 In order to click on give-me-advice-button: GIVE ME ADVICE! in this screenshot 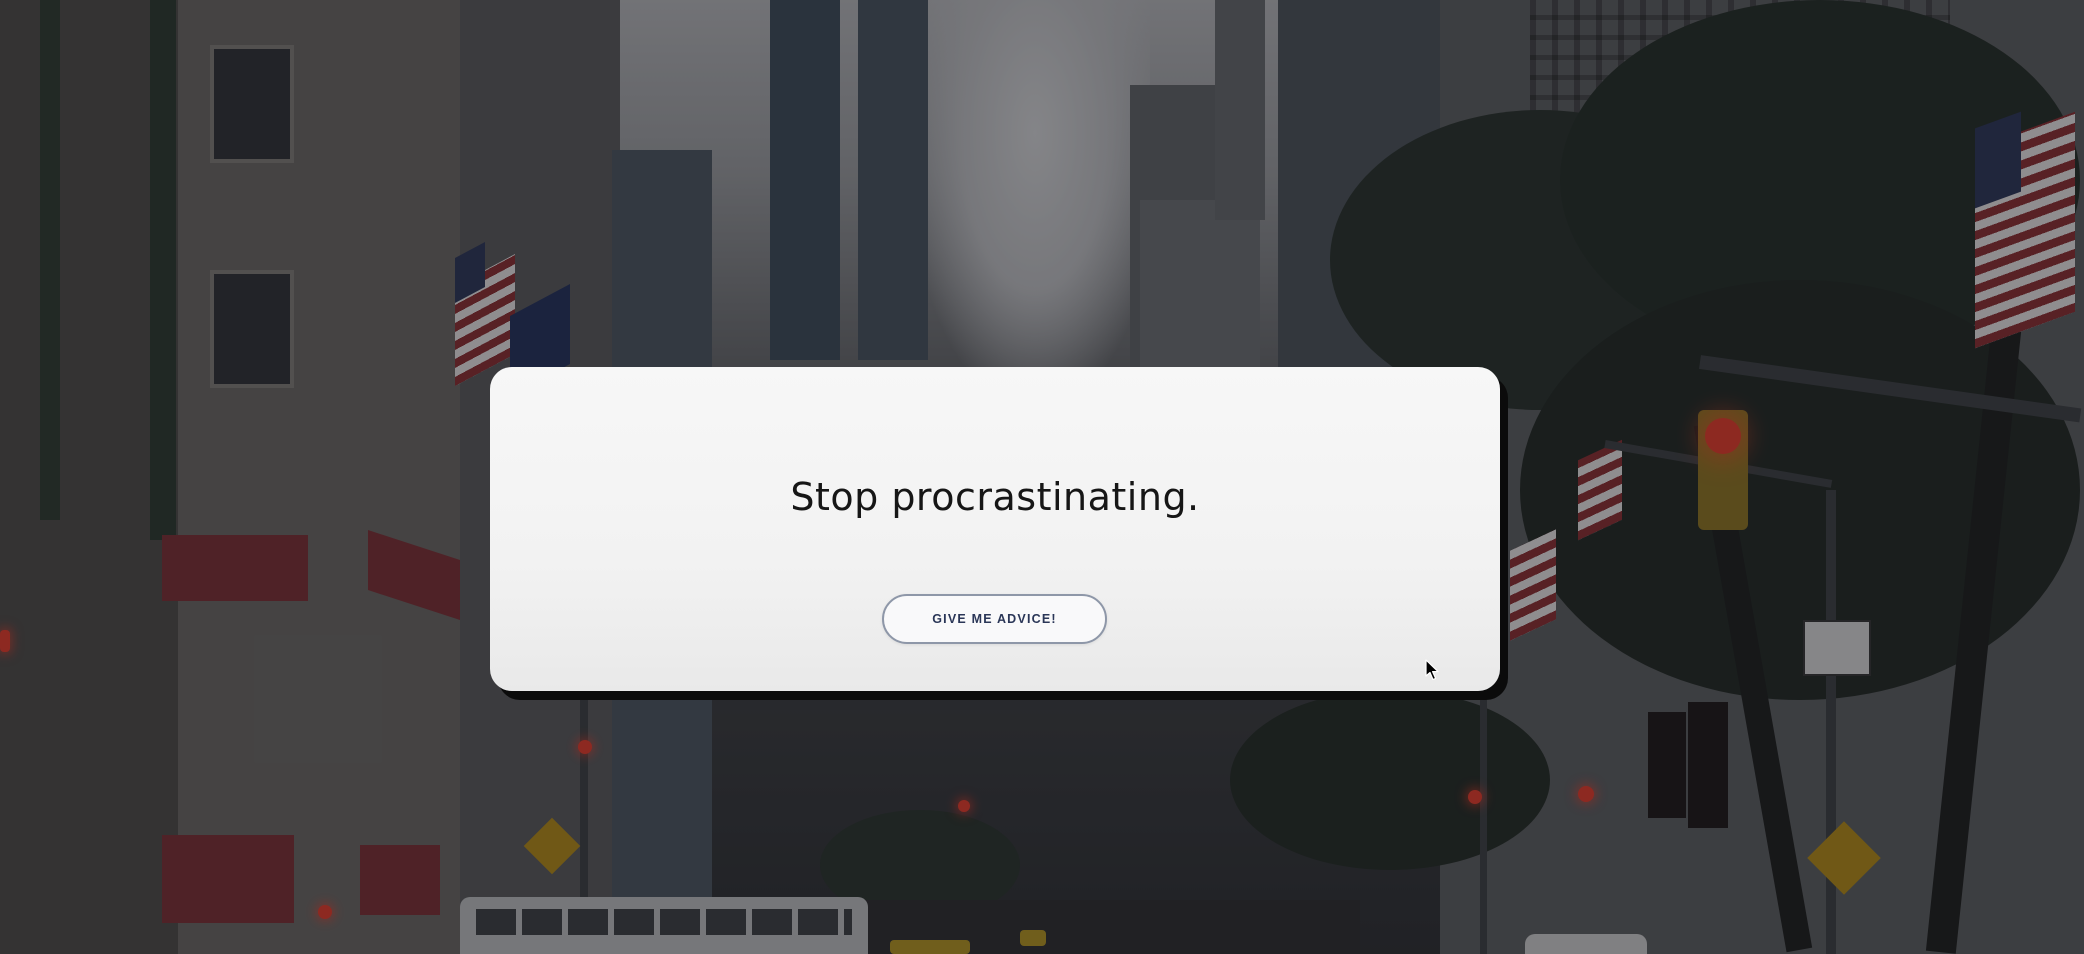, I will do `click(994, 619)`.